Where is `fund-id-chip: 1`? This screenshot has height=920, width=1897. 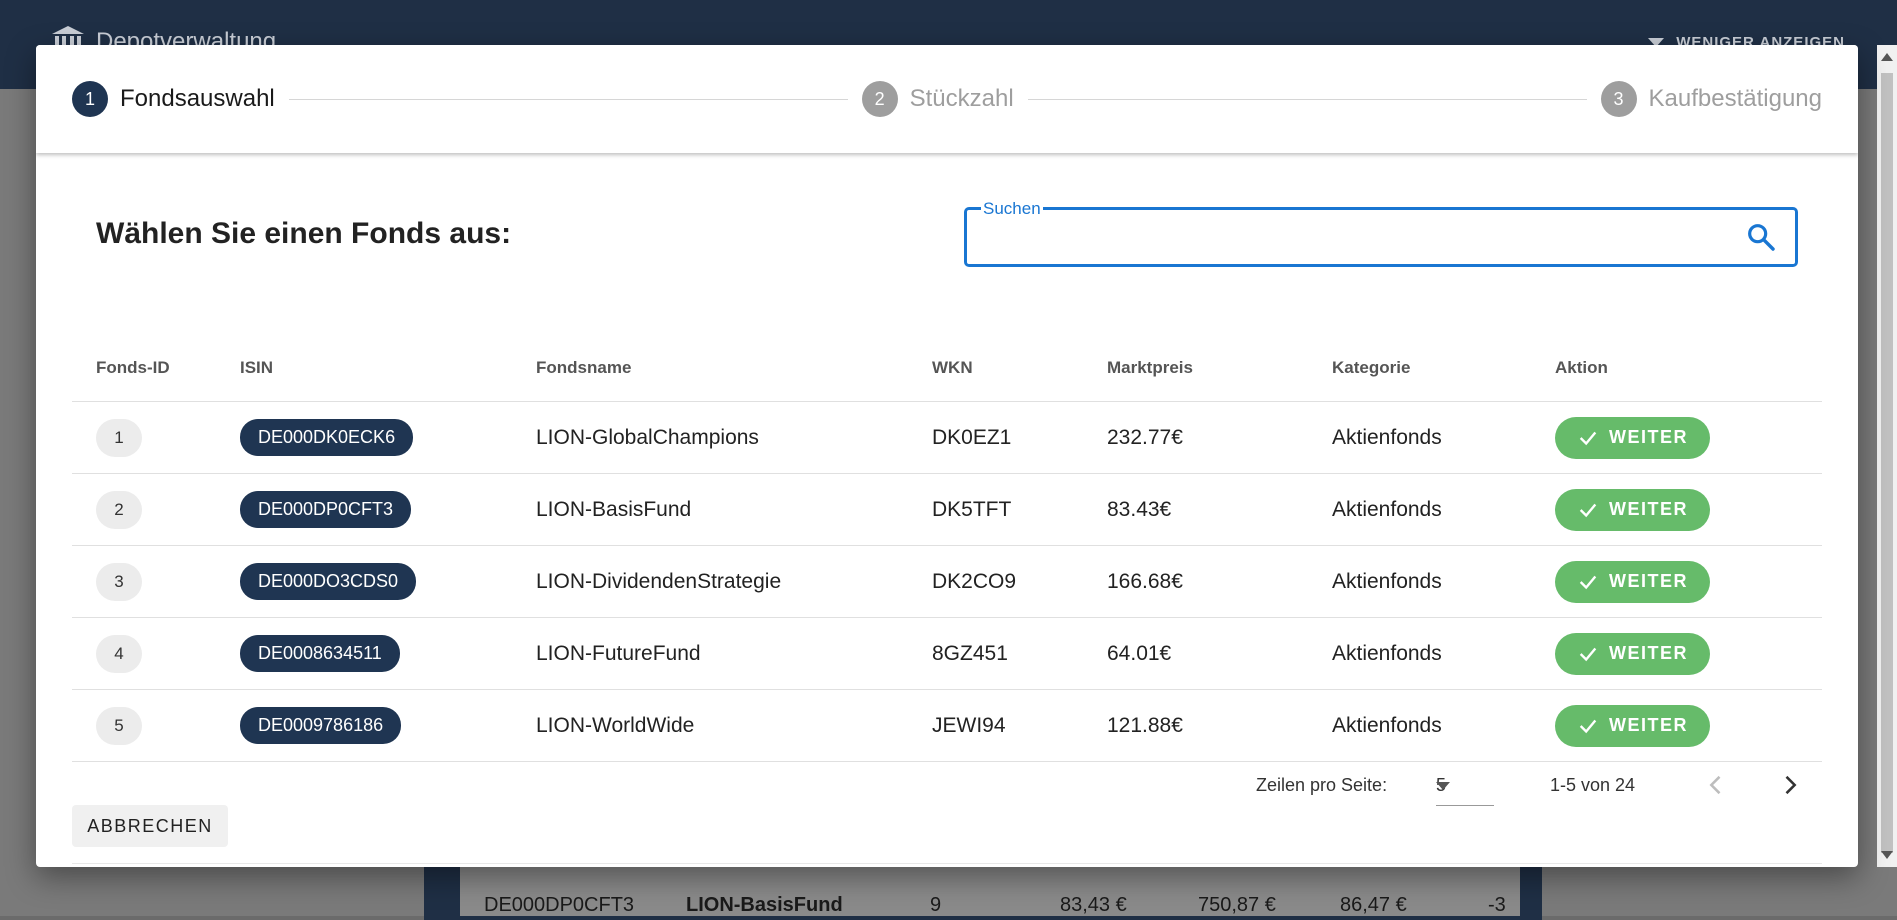 fund-id-chip: 1 is located at coordinates (119, 437).